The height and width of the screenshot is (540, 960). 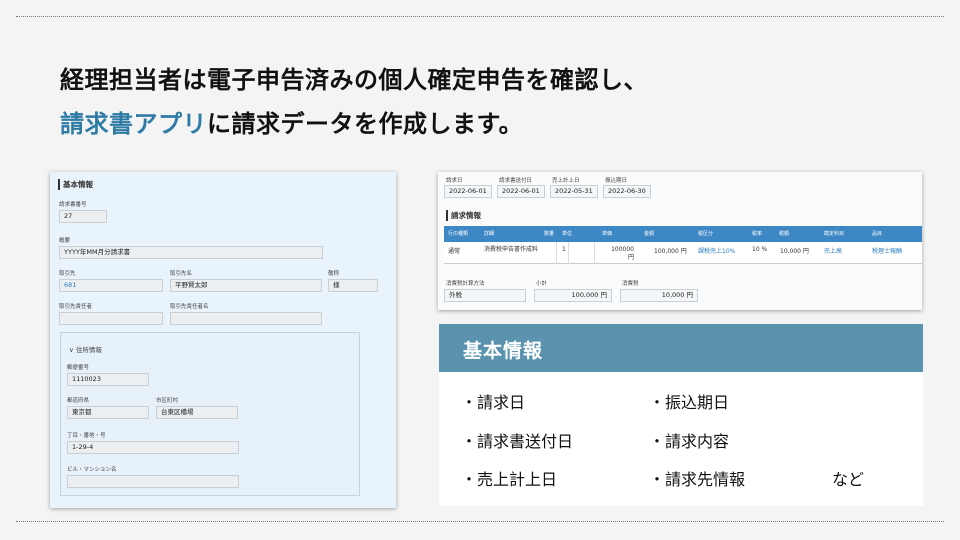 What do you see at coordinates (75, 184) in the screenshot?
I see `form-section-title: 基本情報` at bounding box center [75, 184].